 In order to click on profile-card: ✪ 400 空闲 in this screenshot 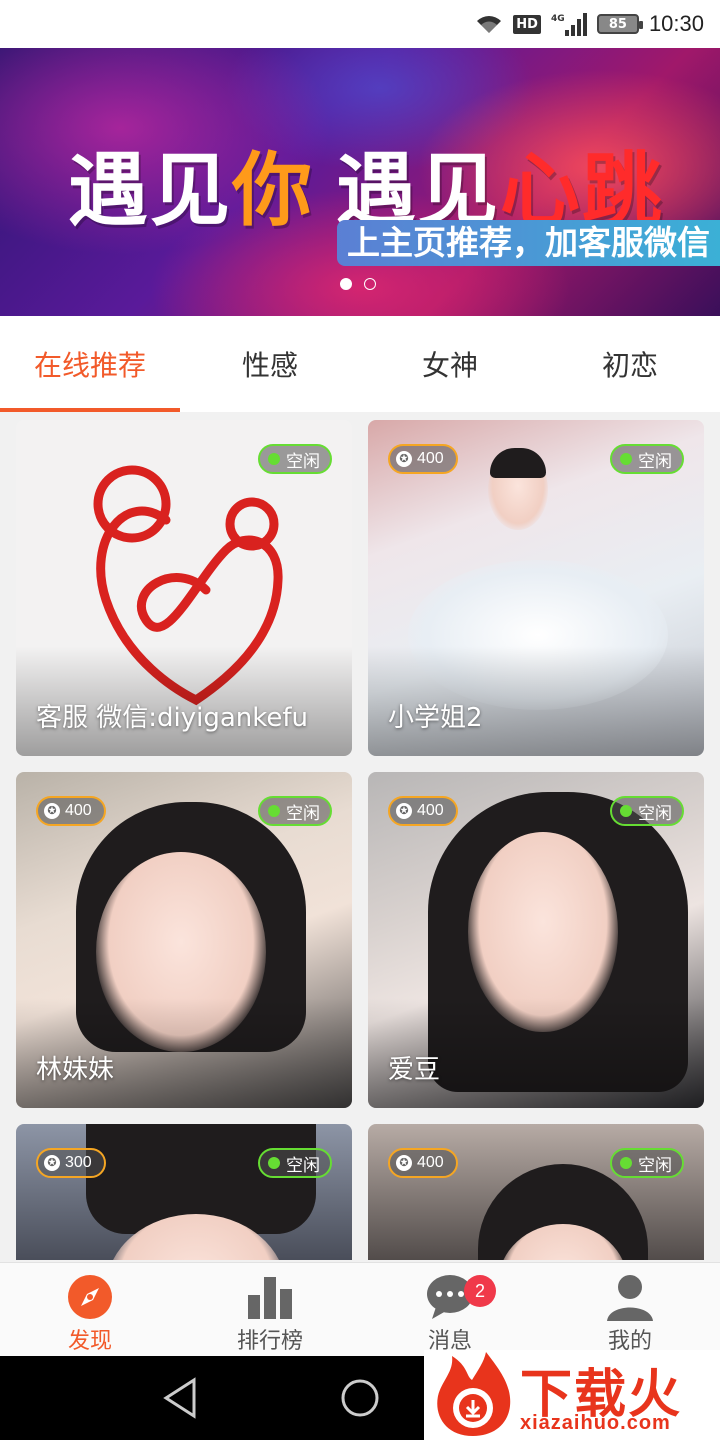, I will do `click(536, 1192)`.